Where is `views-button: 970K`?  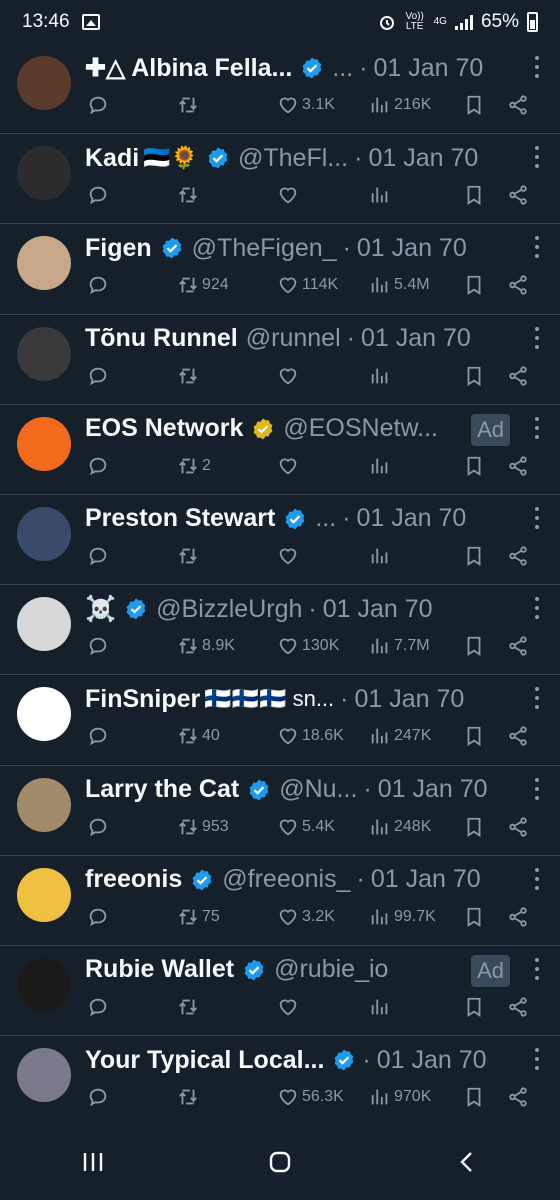 views-button: 970K is located at coordinates (400, 1097).